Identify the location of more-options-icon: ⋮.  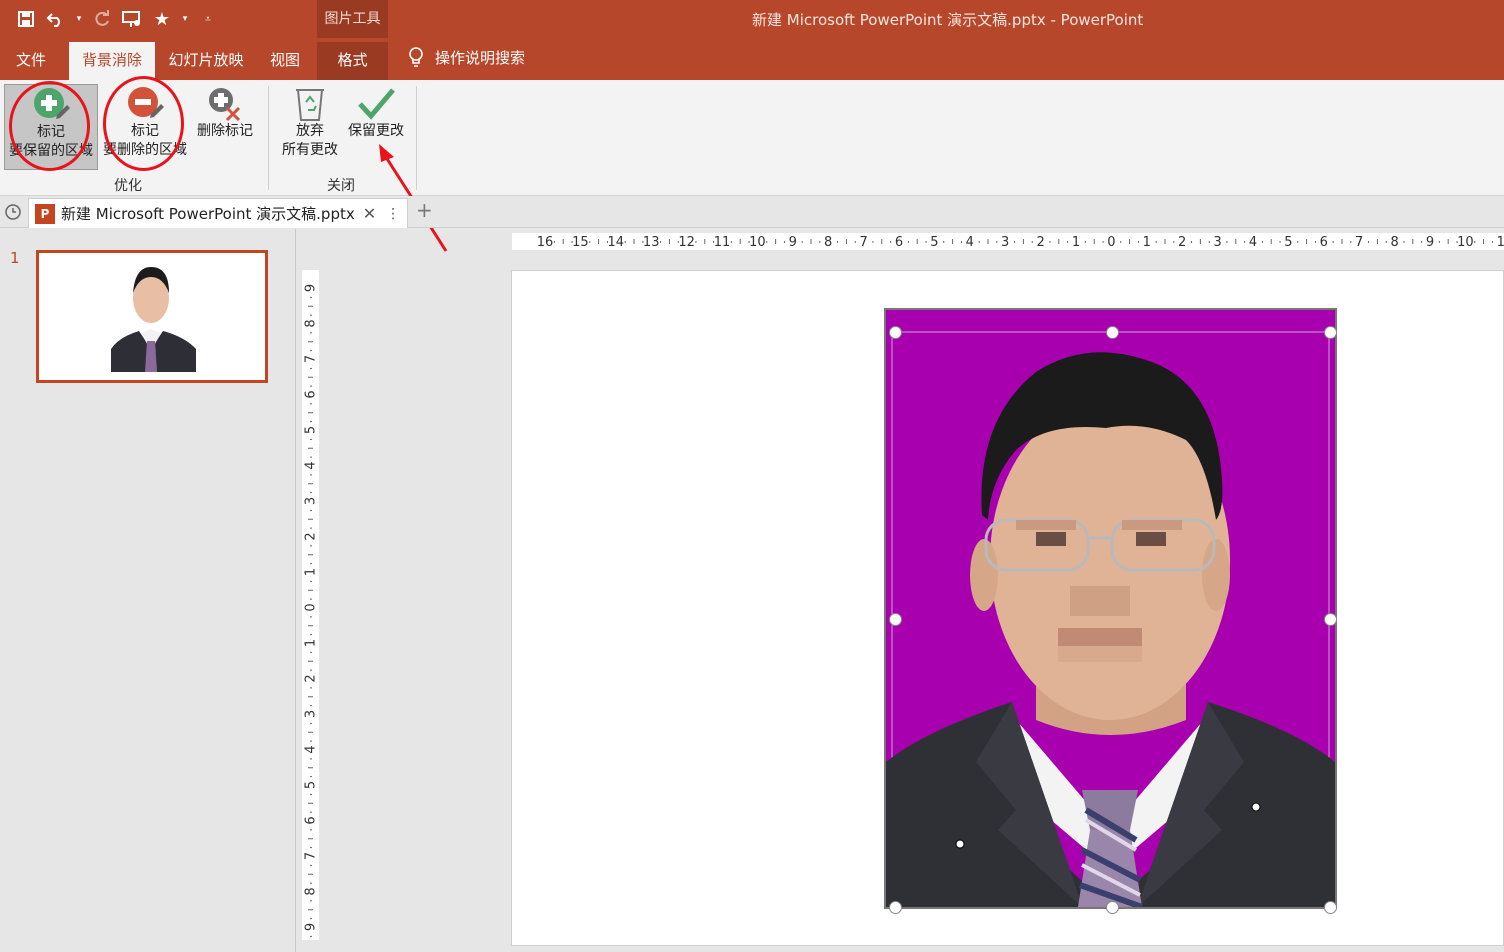
(393, 214).